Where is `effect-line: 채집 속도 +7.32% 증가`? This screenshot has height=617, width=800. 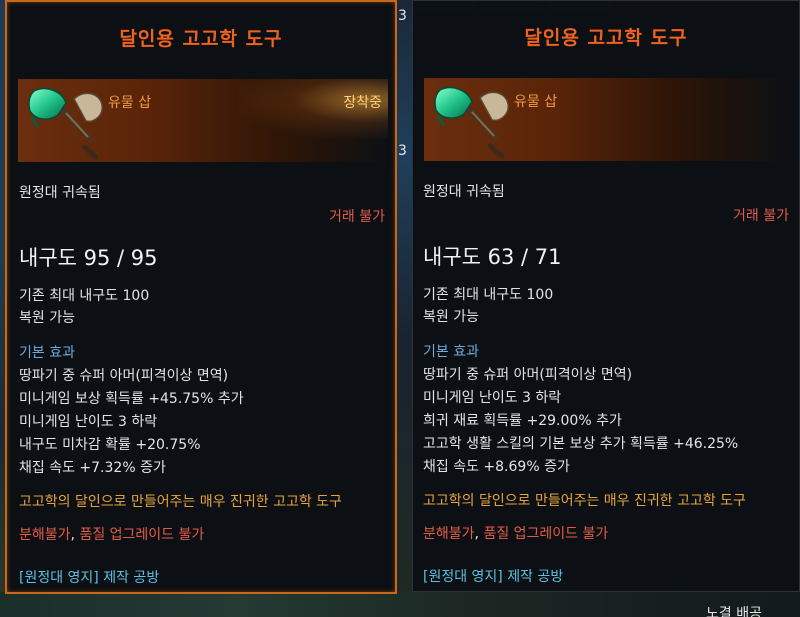 effect-line: 채집 속도 +7.32% 증가 is located at coordinates (92, 468).